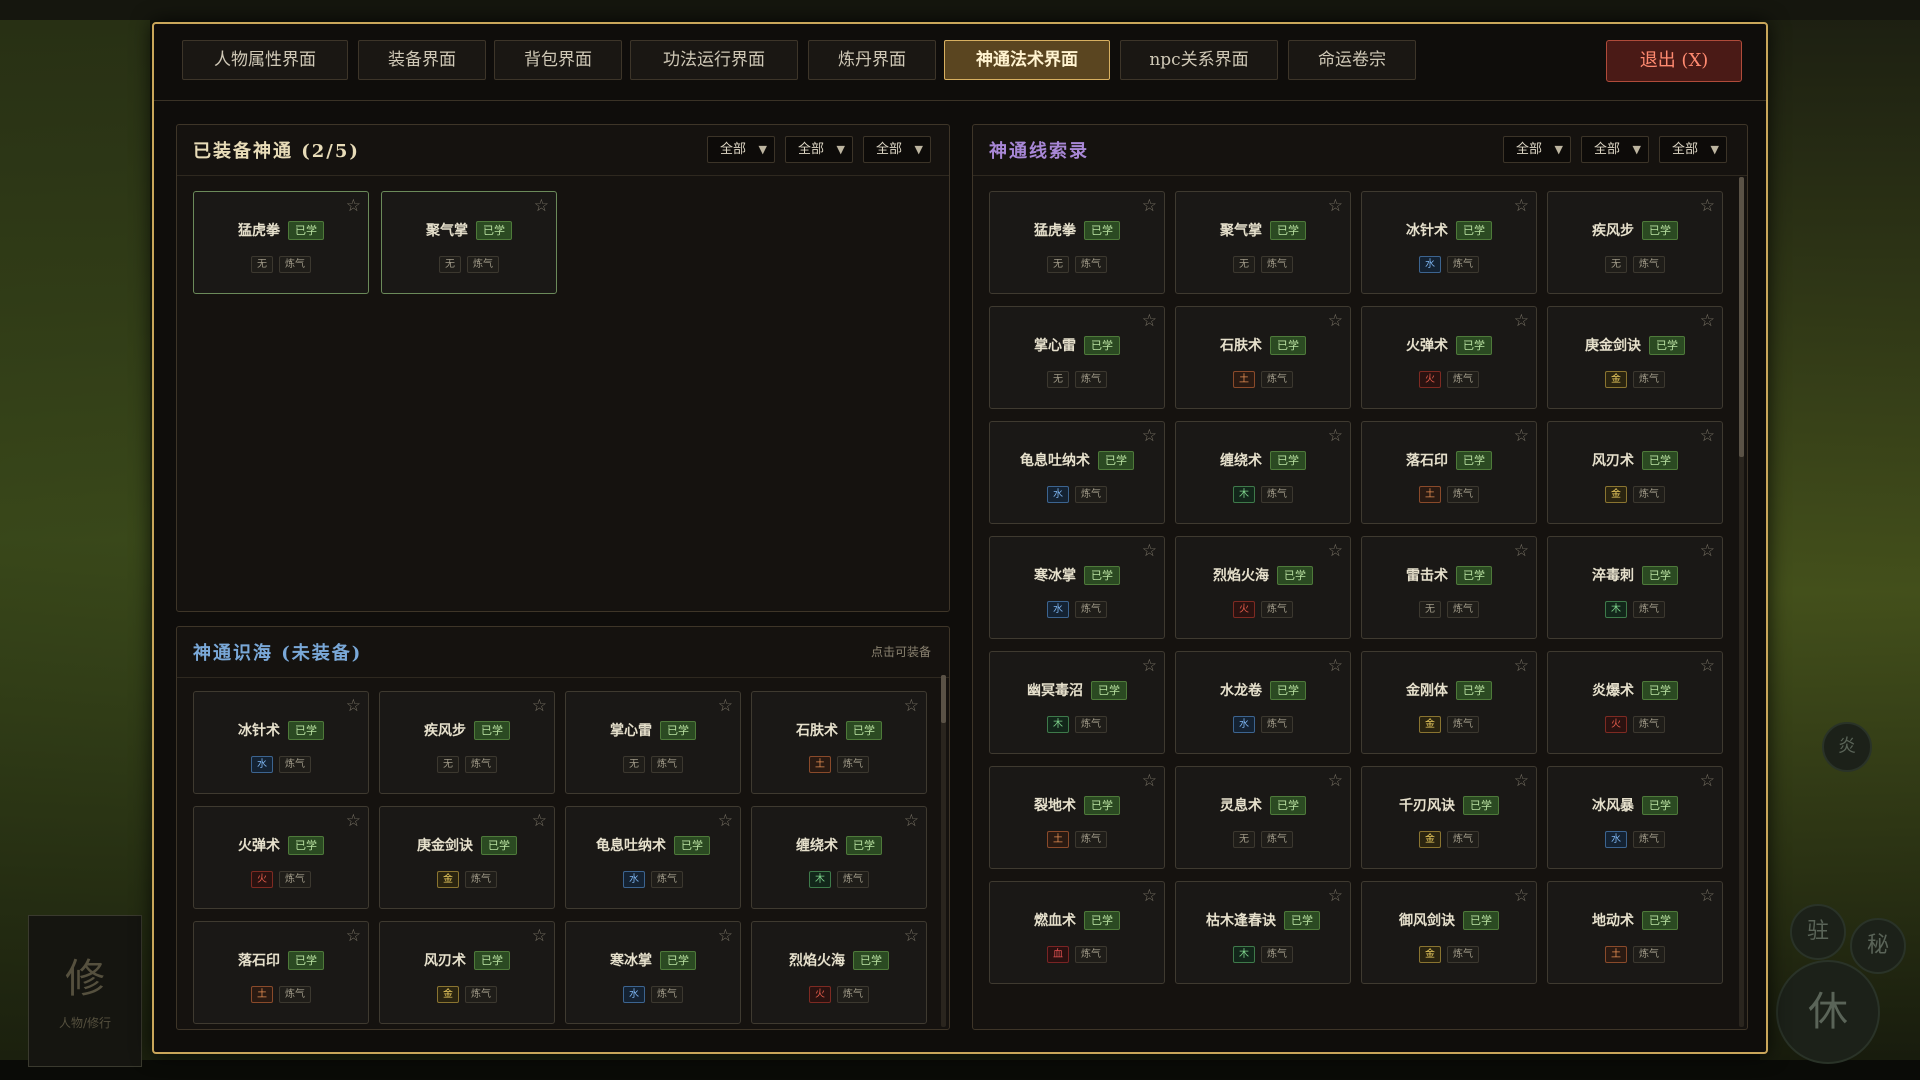  What do you see at coordinates (1741, 602) in the screenshot?
I see `clue-catalog-scrollbar` at bounding box center [1741, 602].